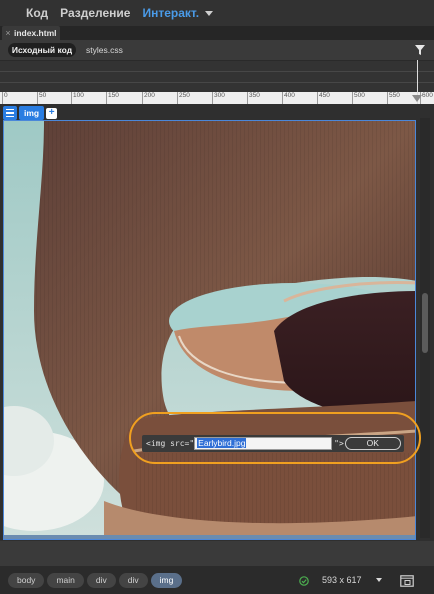 This screenshot has width=434, height=594. Describe the element at coordinates (41, 98) in the screenshot. I see `ruler-tick: 50` at that location.